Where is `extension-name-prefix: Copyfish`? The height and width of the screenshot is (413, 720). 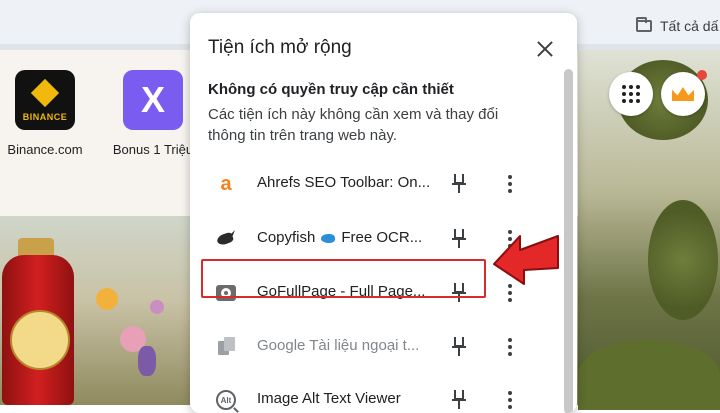
extension-name-prefix: Copyfish is located at coordinates (286, 237).